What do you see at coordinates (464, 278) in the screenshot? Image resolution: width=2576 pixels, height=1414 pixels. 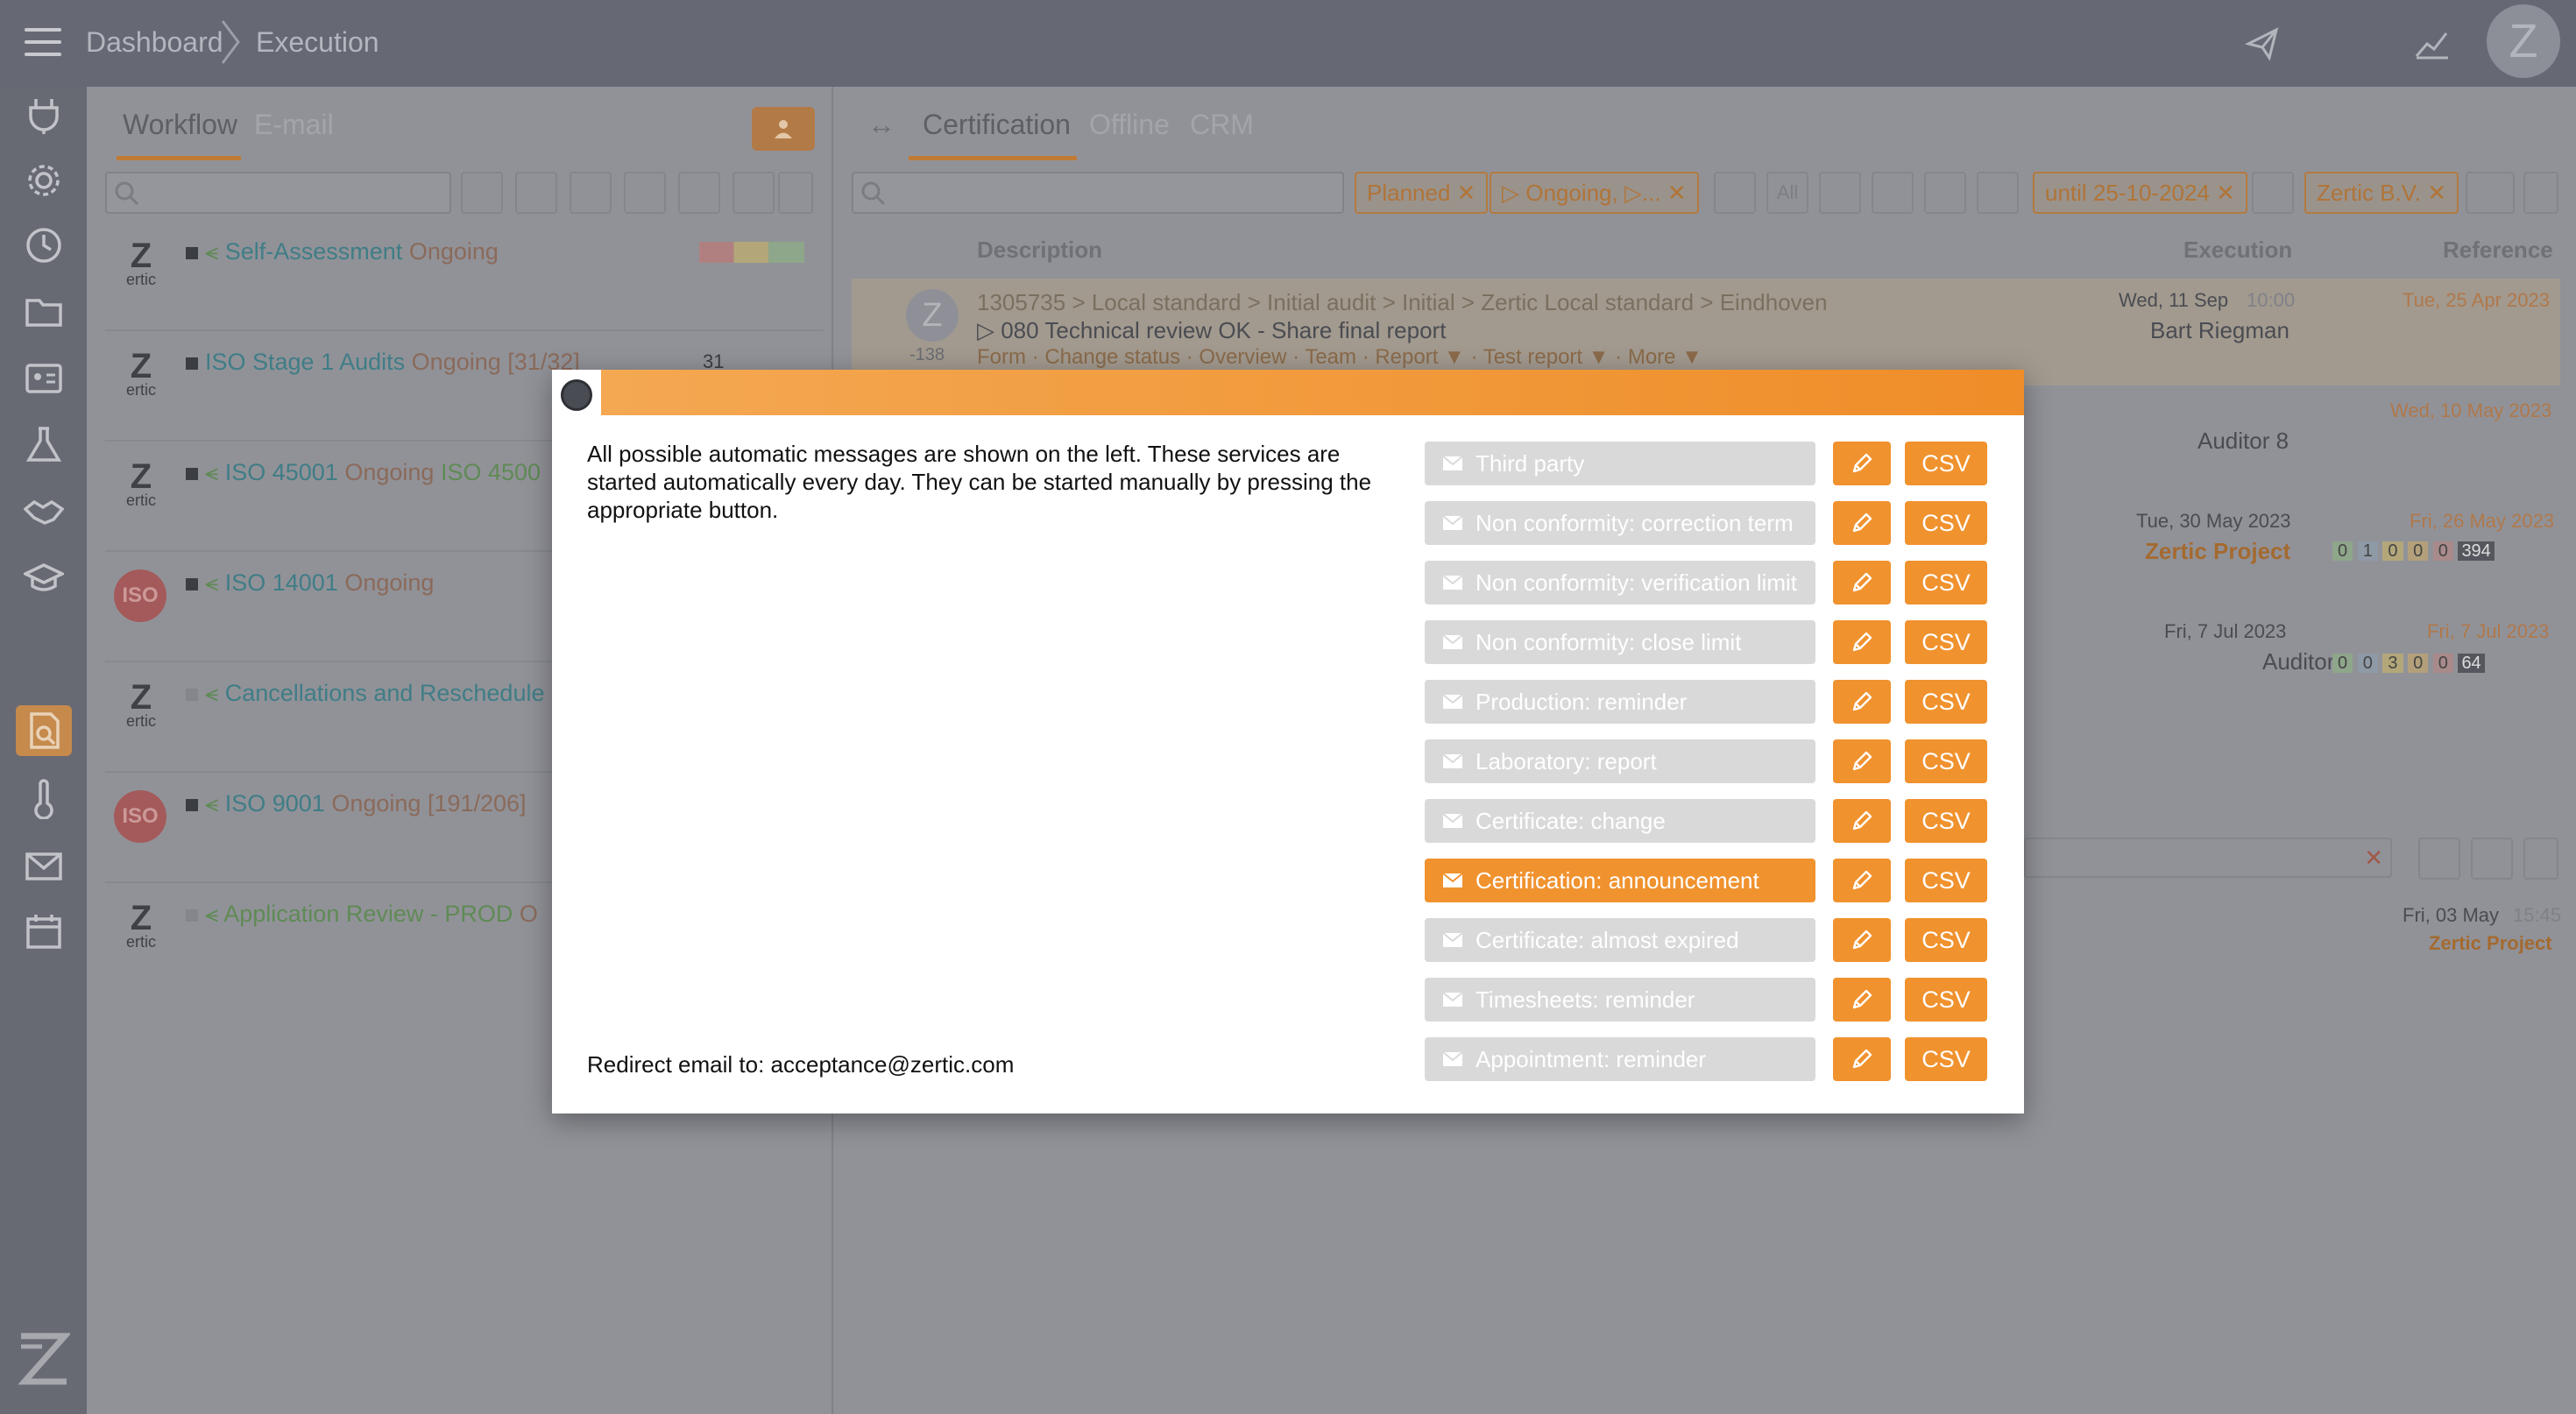 I see `list-item: Zertic ⪪ Self-Assessment Ongoing` at bounding box center [464, 278].